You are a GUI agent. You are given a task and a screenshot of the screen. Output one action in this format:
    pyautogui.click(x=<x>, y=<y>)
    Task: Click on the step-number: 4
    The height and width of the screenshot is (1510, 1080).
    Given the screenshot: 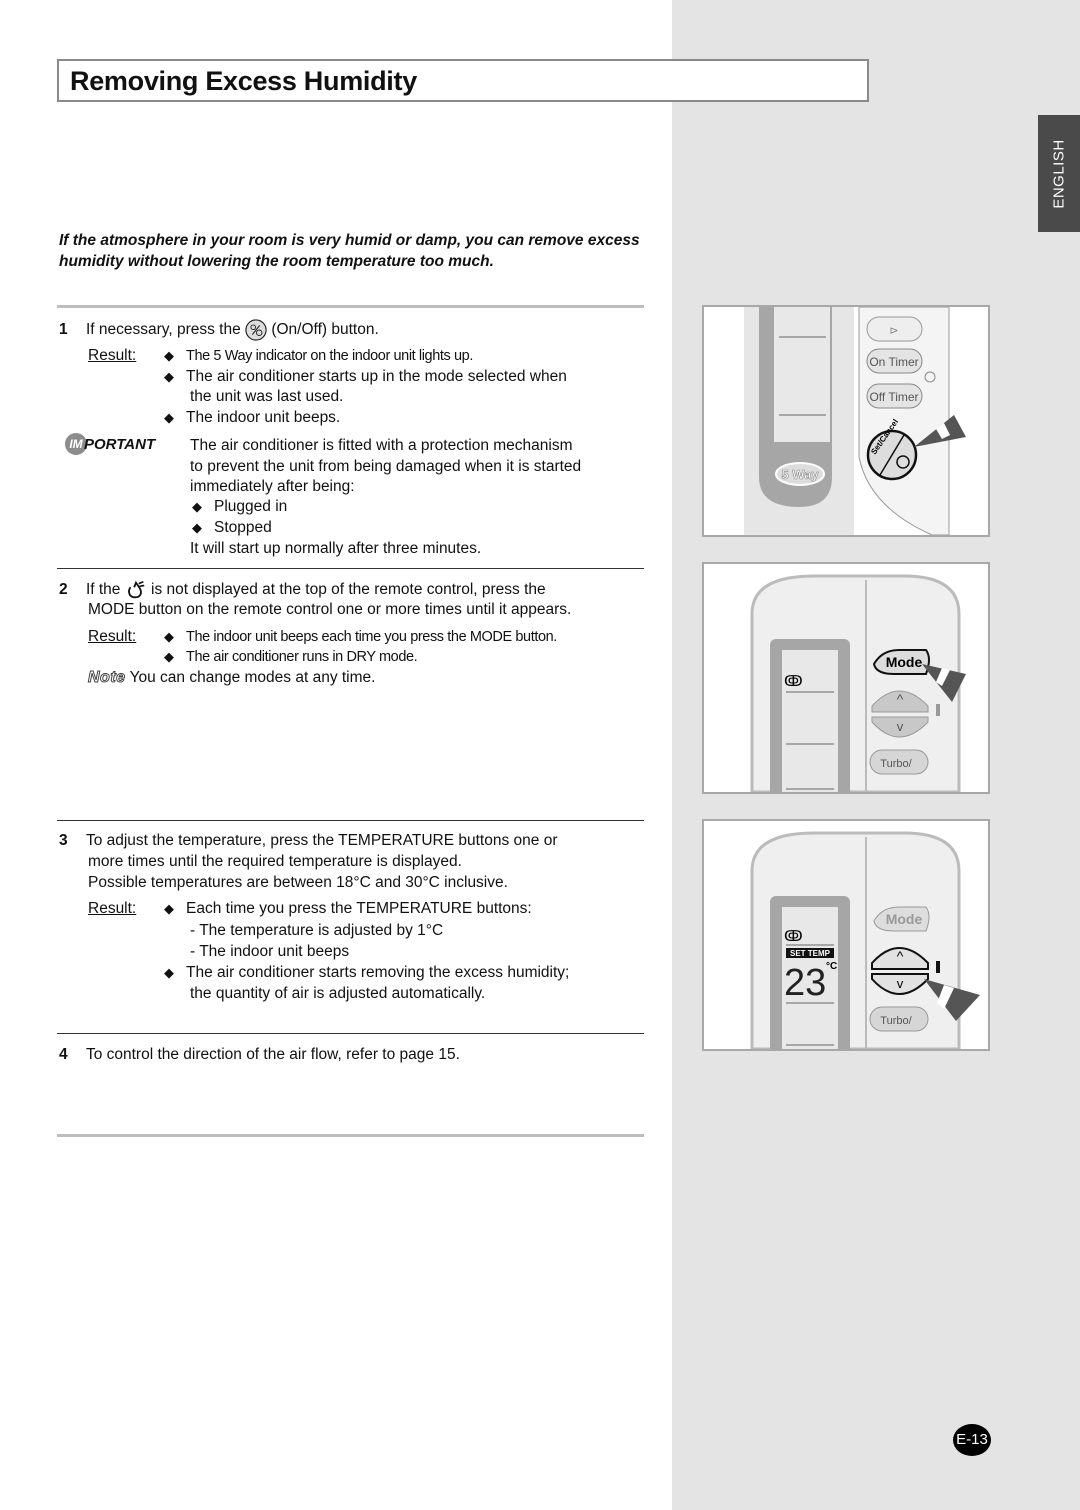 What is the action you would take?
    pyautogui.click(x=63, y=1054)
    